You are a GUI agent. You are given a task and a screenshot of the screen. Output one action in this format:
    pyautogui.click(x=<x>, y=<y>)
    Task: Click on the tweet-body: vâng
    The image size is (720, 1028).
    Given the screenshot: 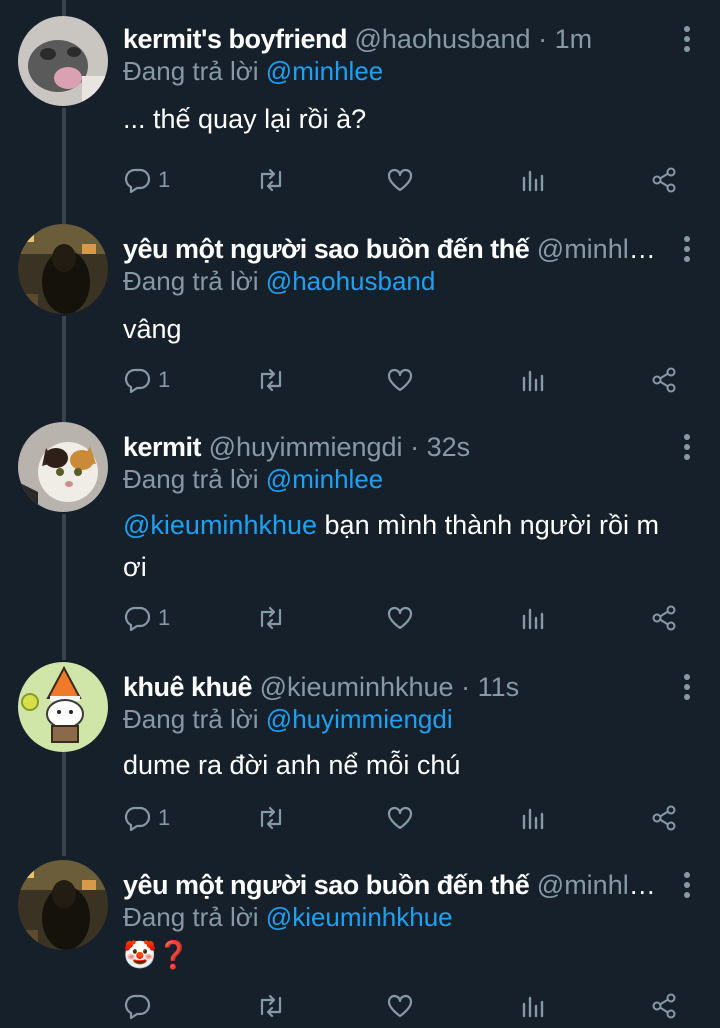 What is the action you would take?
    pyautogui.click(x=401, y=329)
    